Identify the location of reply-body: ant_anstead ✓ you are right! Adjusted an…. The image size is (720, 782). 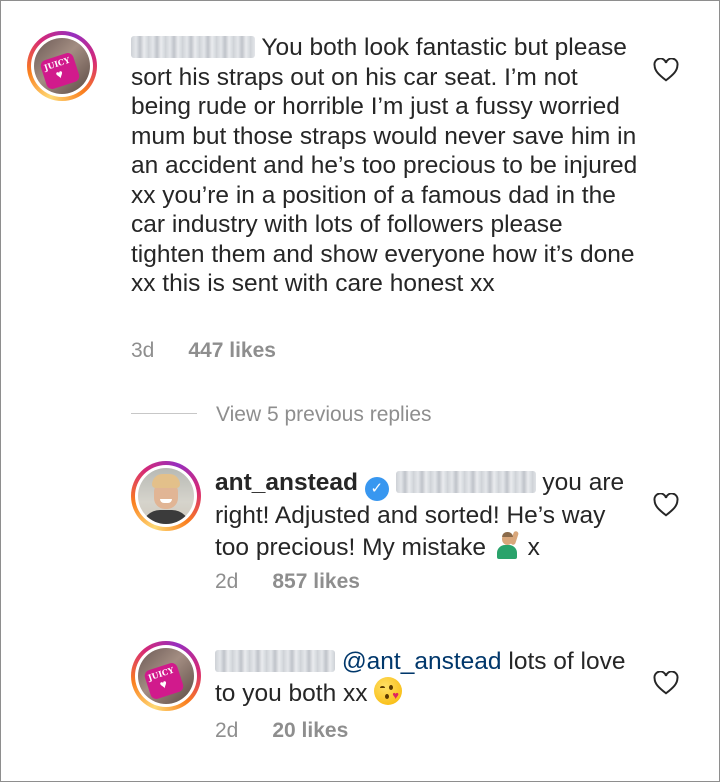
(425, 515).